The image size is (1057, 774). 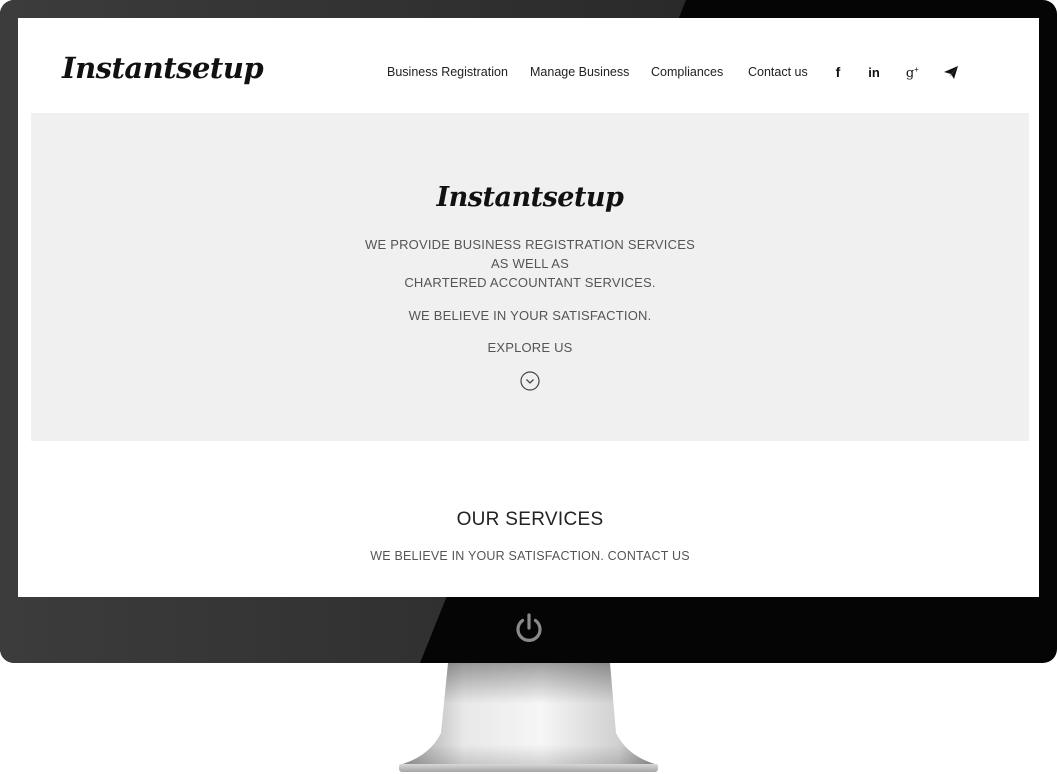 I want to click on facebook-icon: f, so click(x=838, y=72).